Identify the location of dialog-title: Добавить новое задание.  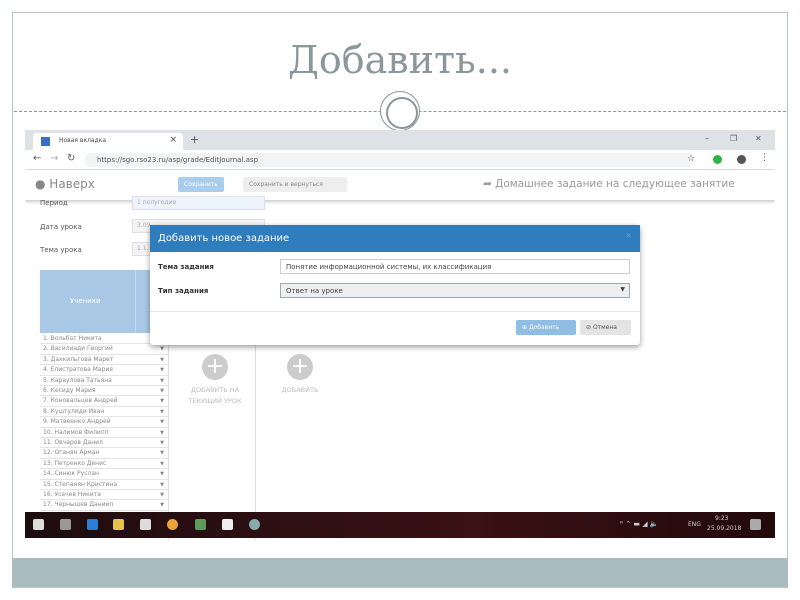
(224, 238).